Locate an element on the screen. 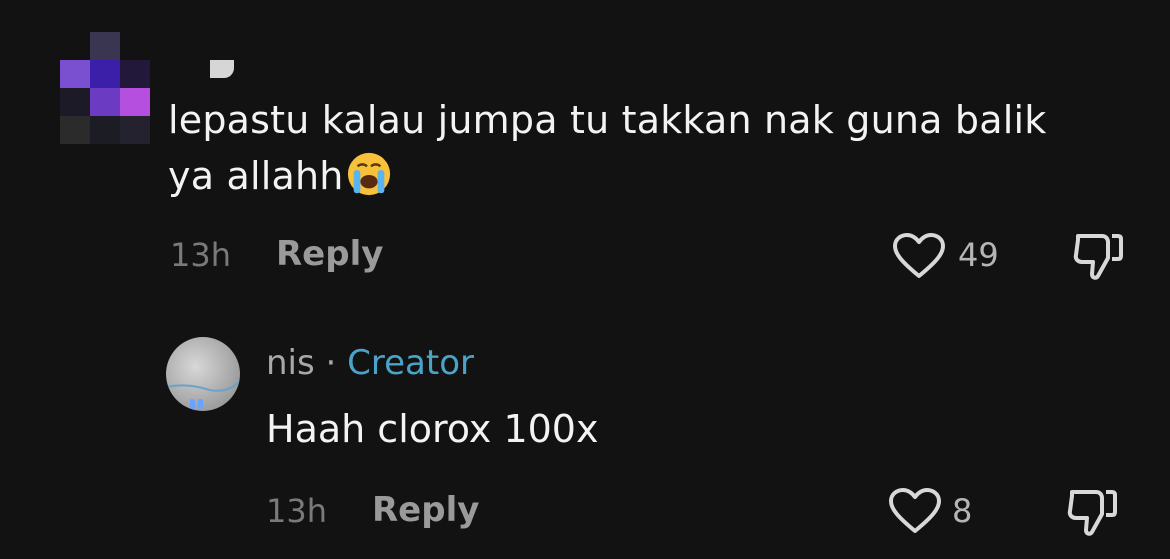  comment-timestamp: 13h is located at coordinates (200, 255).